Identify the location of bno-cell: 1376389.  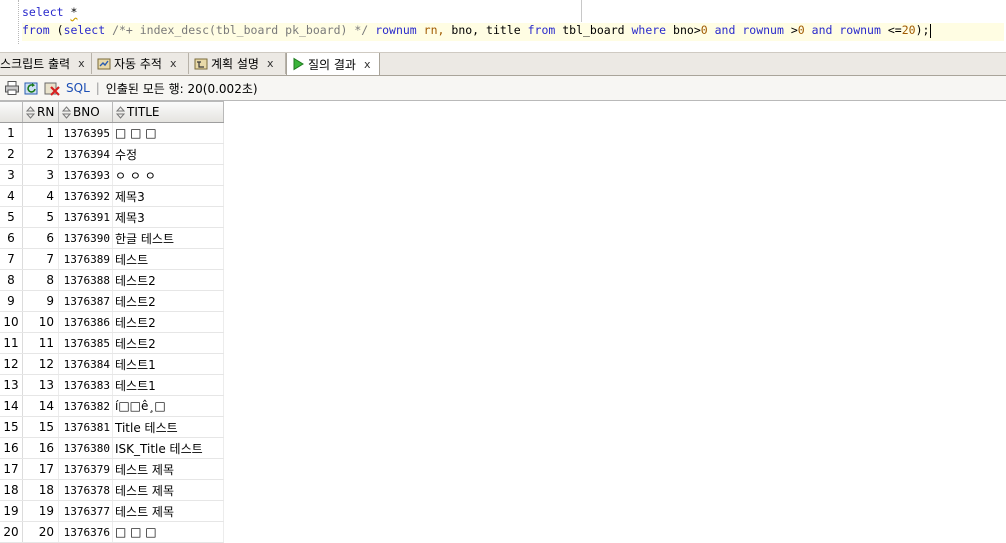
(86, 259).